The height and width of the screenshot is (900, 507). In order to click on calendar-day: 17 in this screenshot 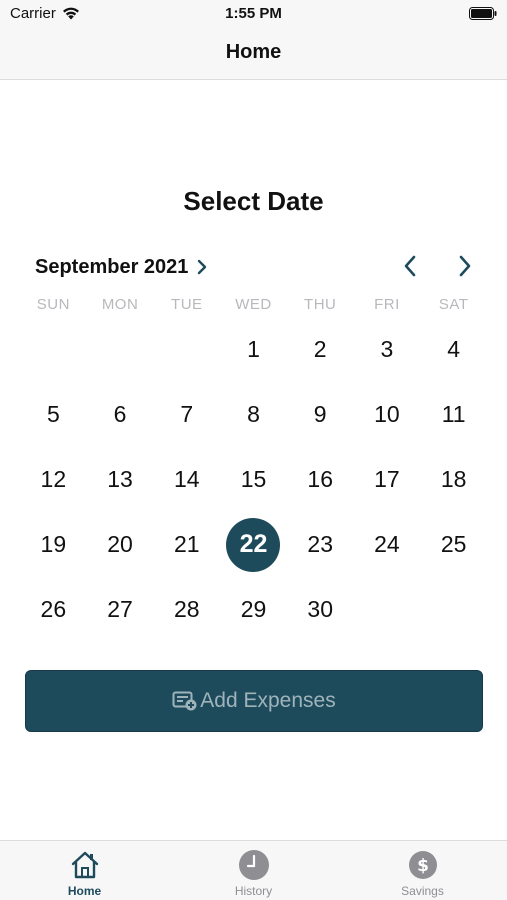, I will do `click(387, 480)`.